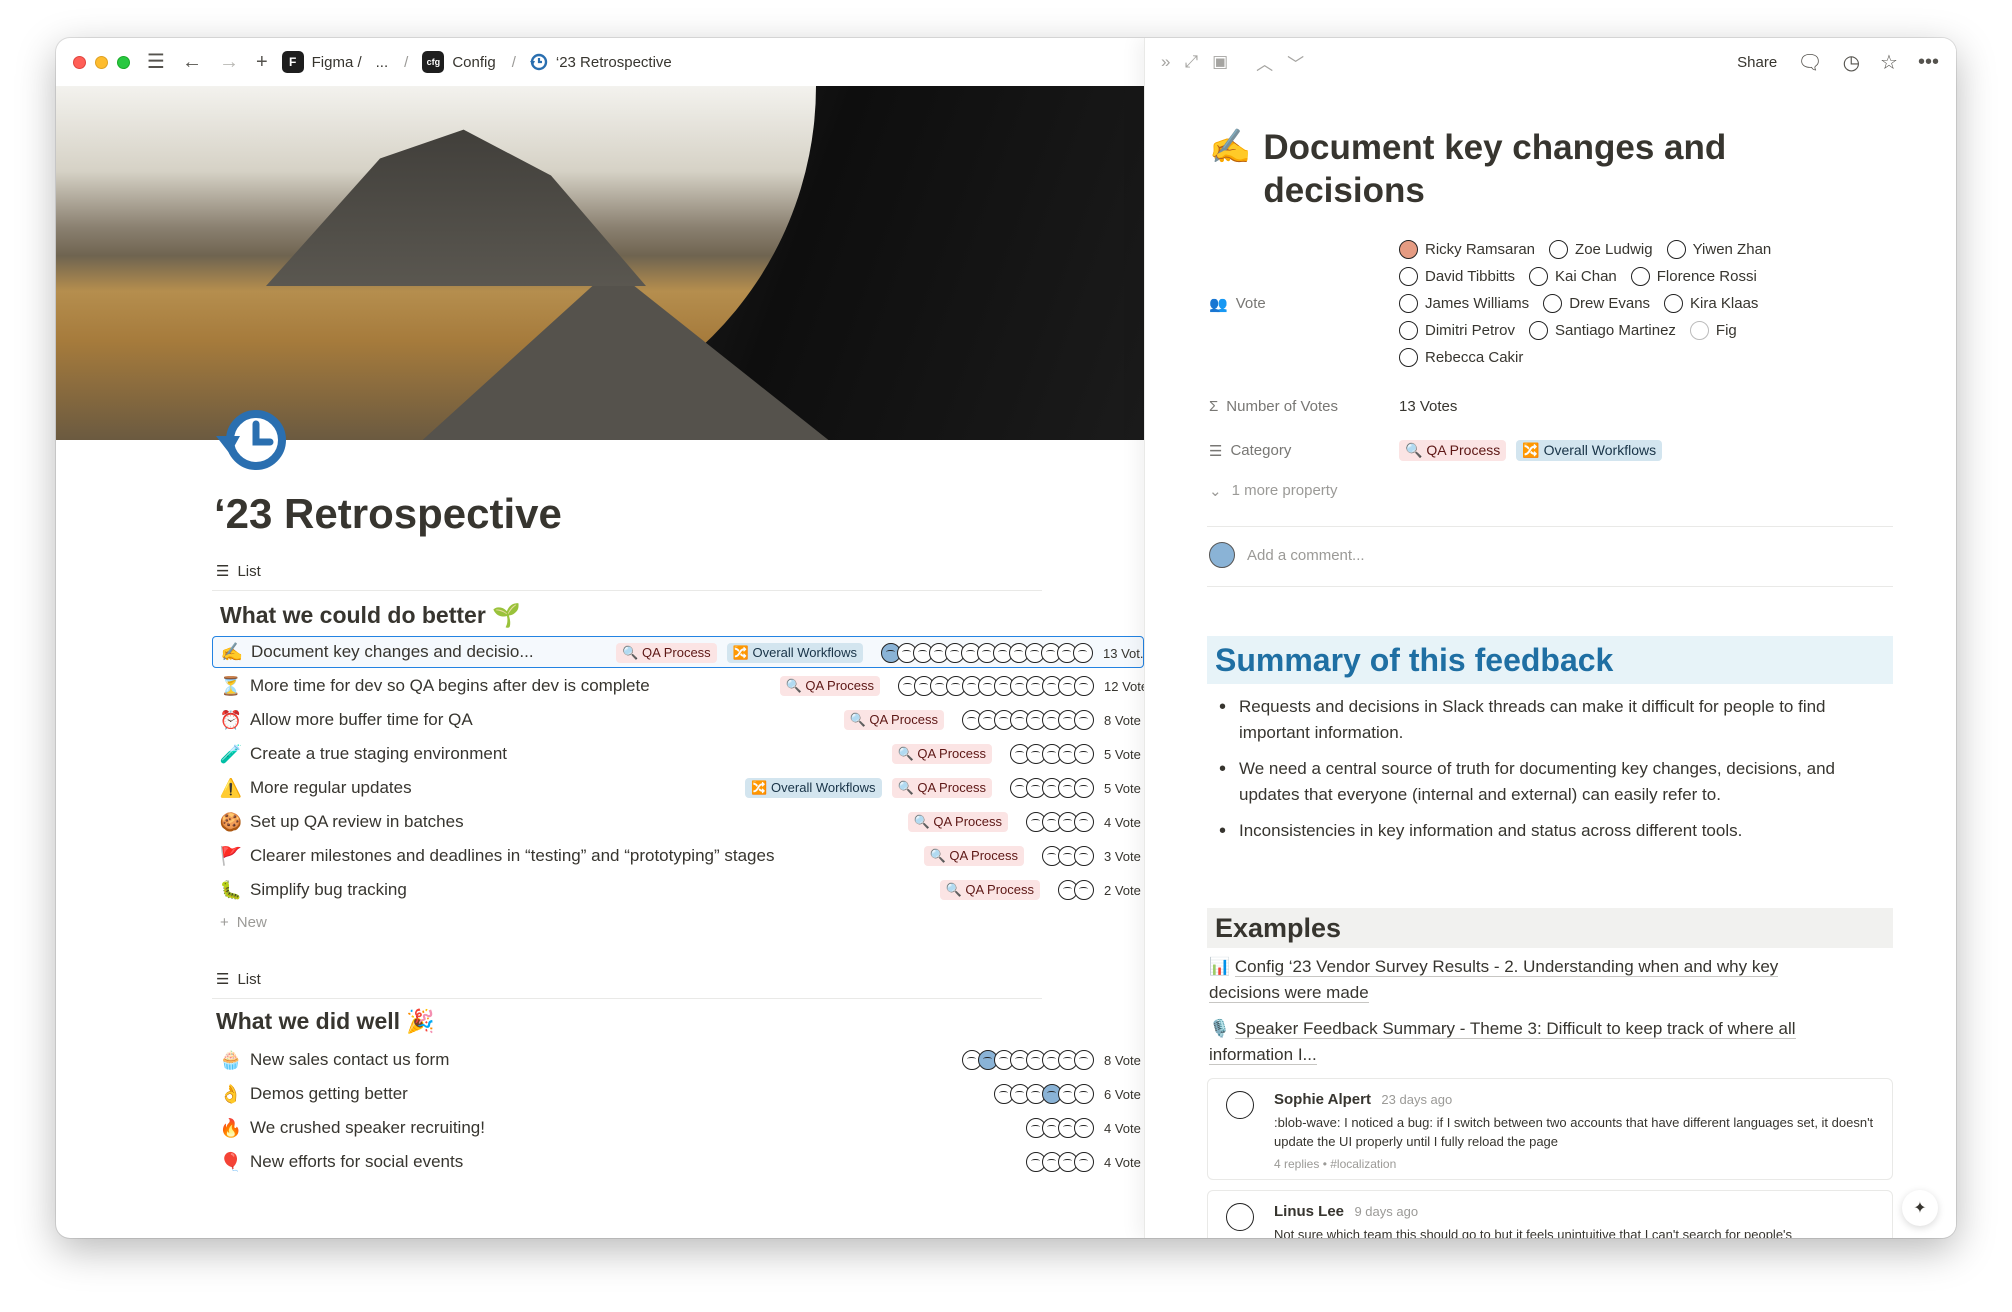  I want to click on sidebar-menu-icon: ☰, so click(156, 62).